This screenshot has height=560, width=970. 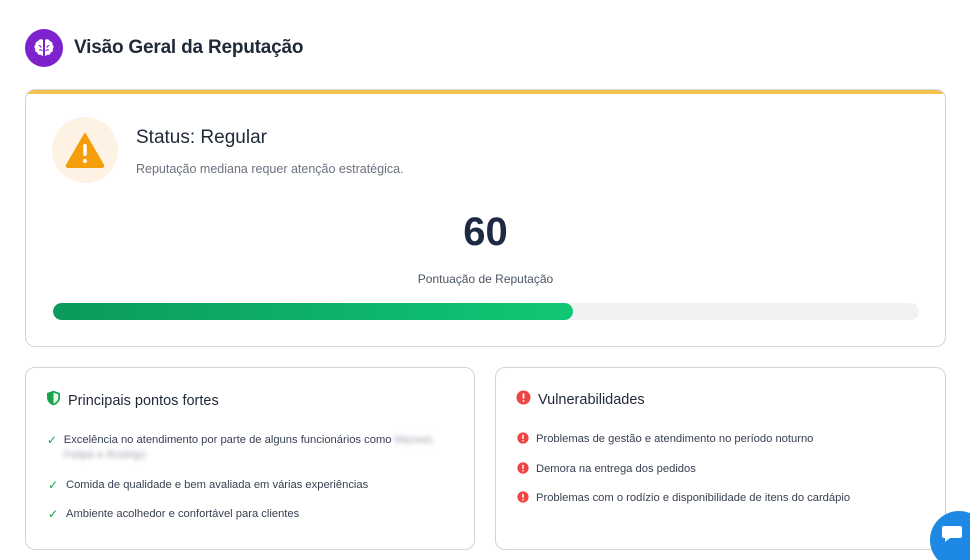 I want to click on strengths-header: Principais pontos fortes, so click(x=132, y=400).